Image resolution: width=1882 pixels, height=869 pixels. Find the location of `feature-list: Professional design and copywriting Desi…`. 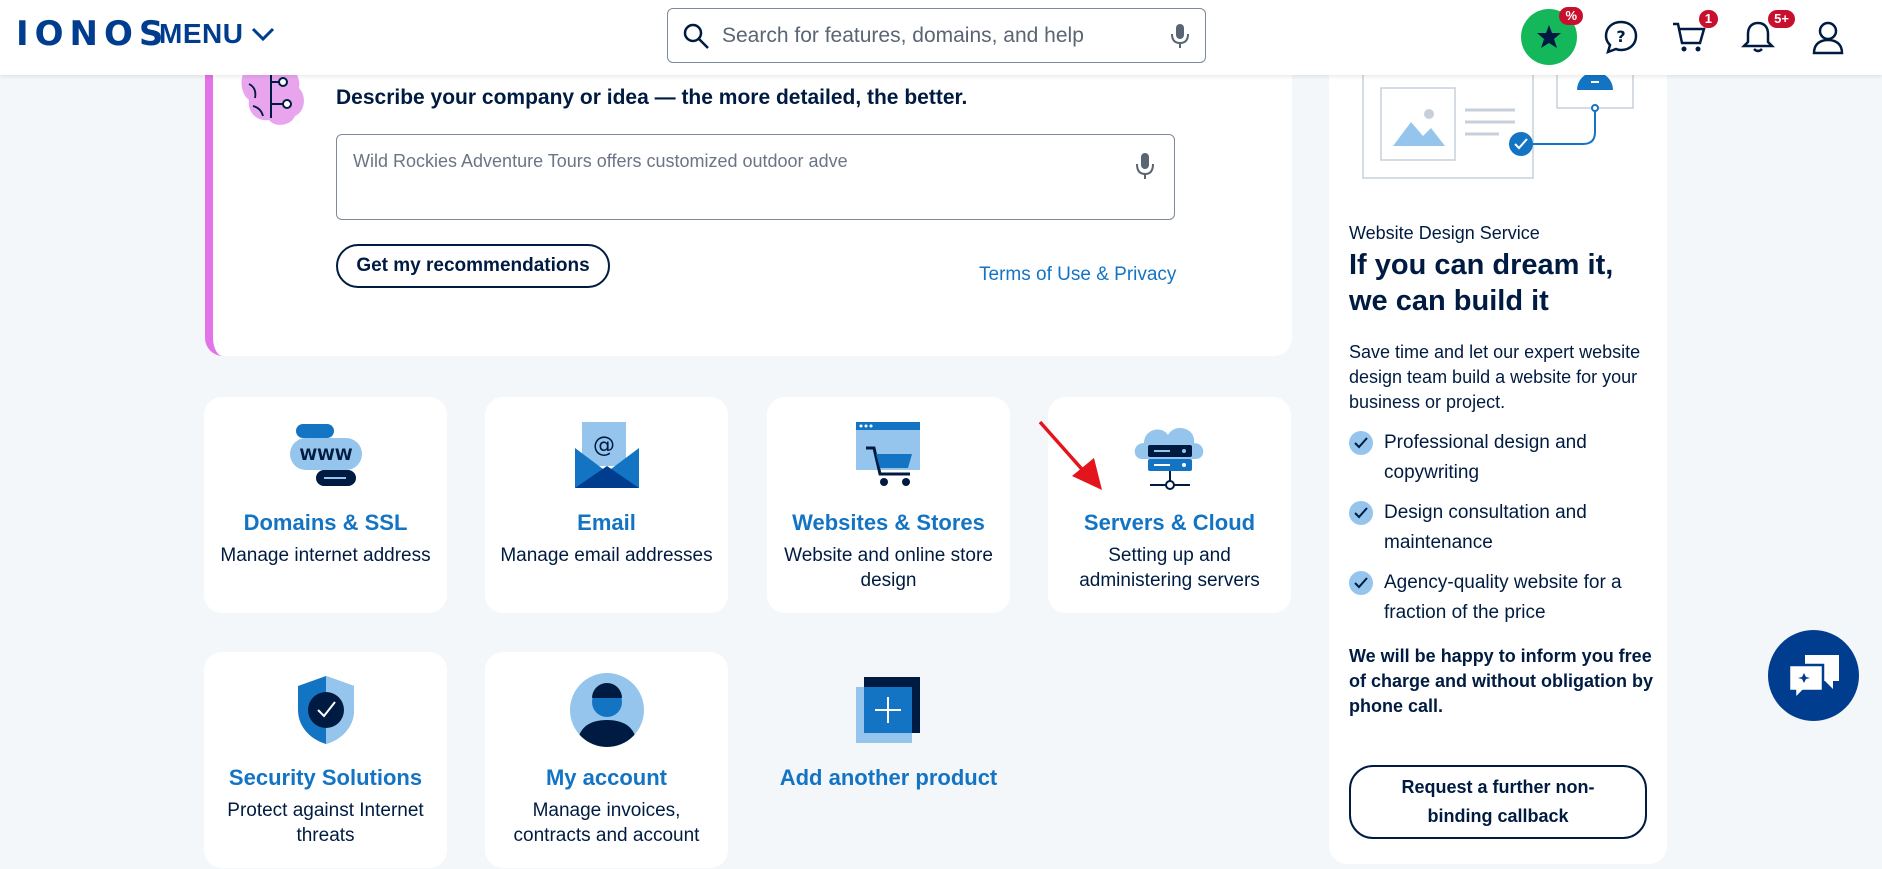

feature-list: Professional design and copywriting Desi… is located at coordinates (1504, 533).